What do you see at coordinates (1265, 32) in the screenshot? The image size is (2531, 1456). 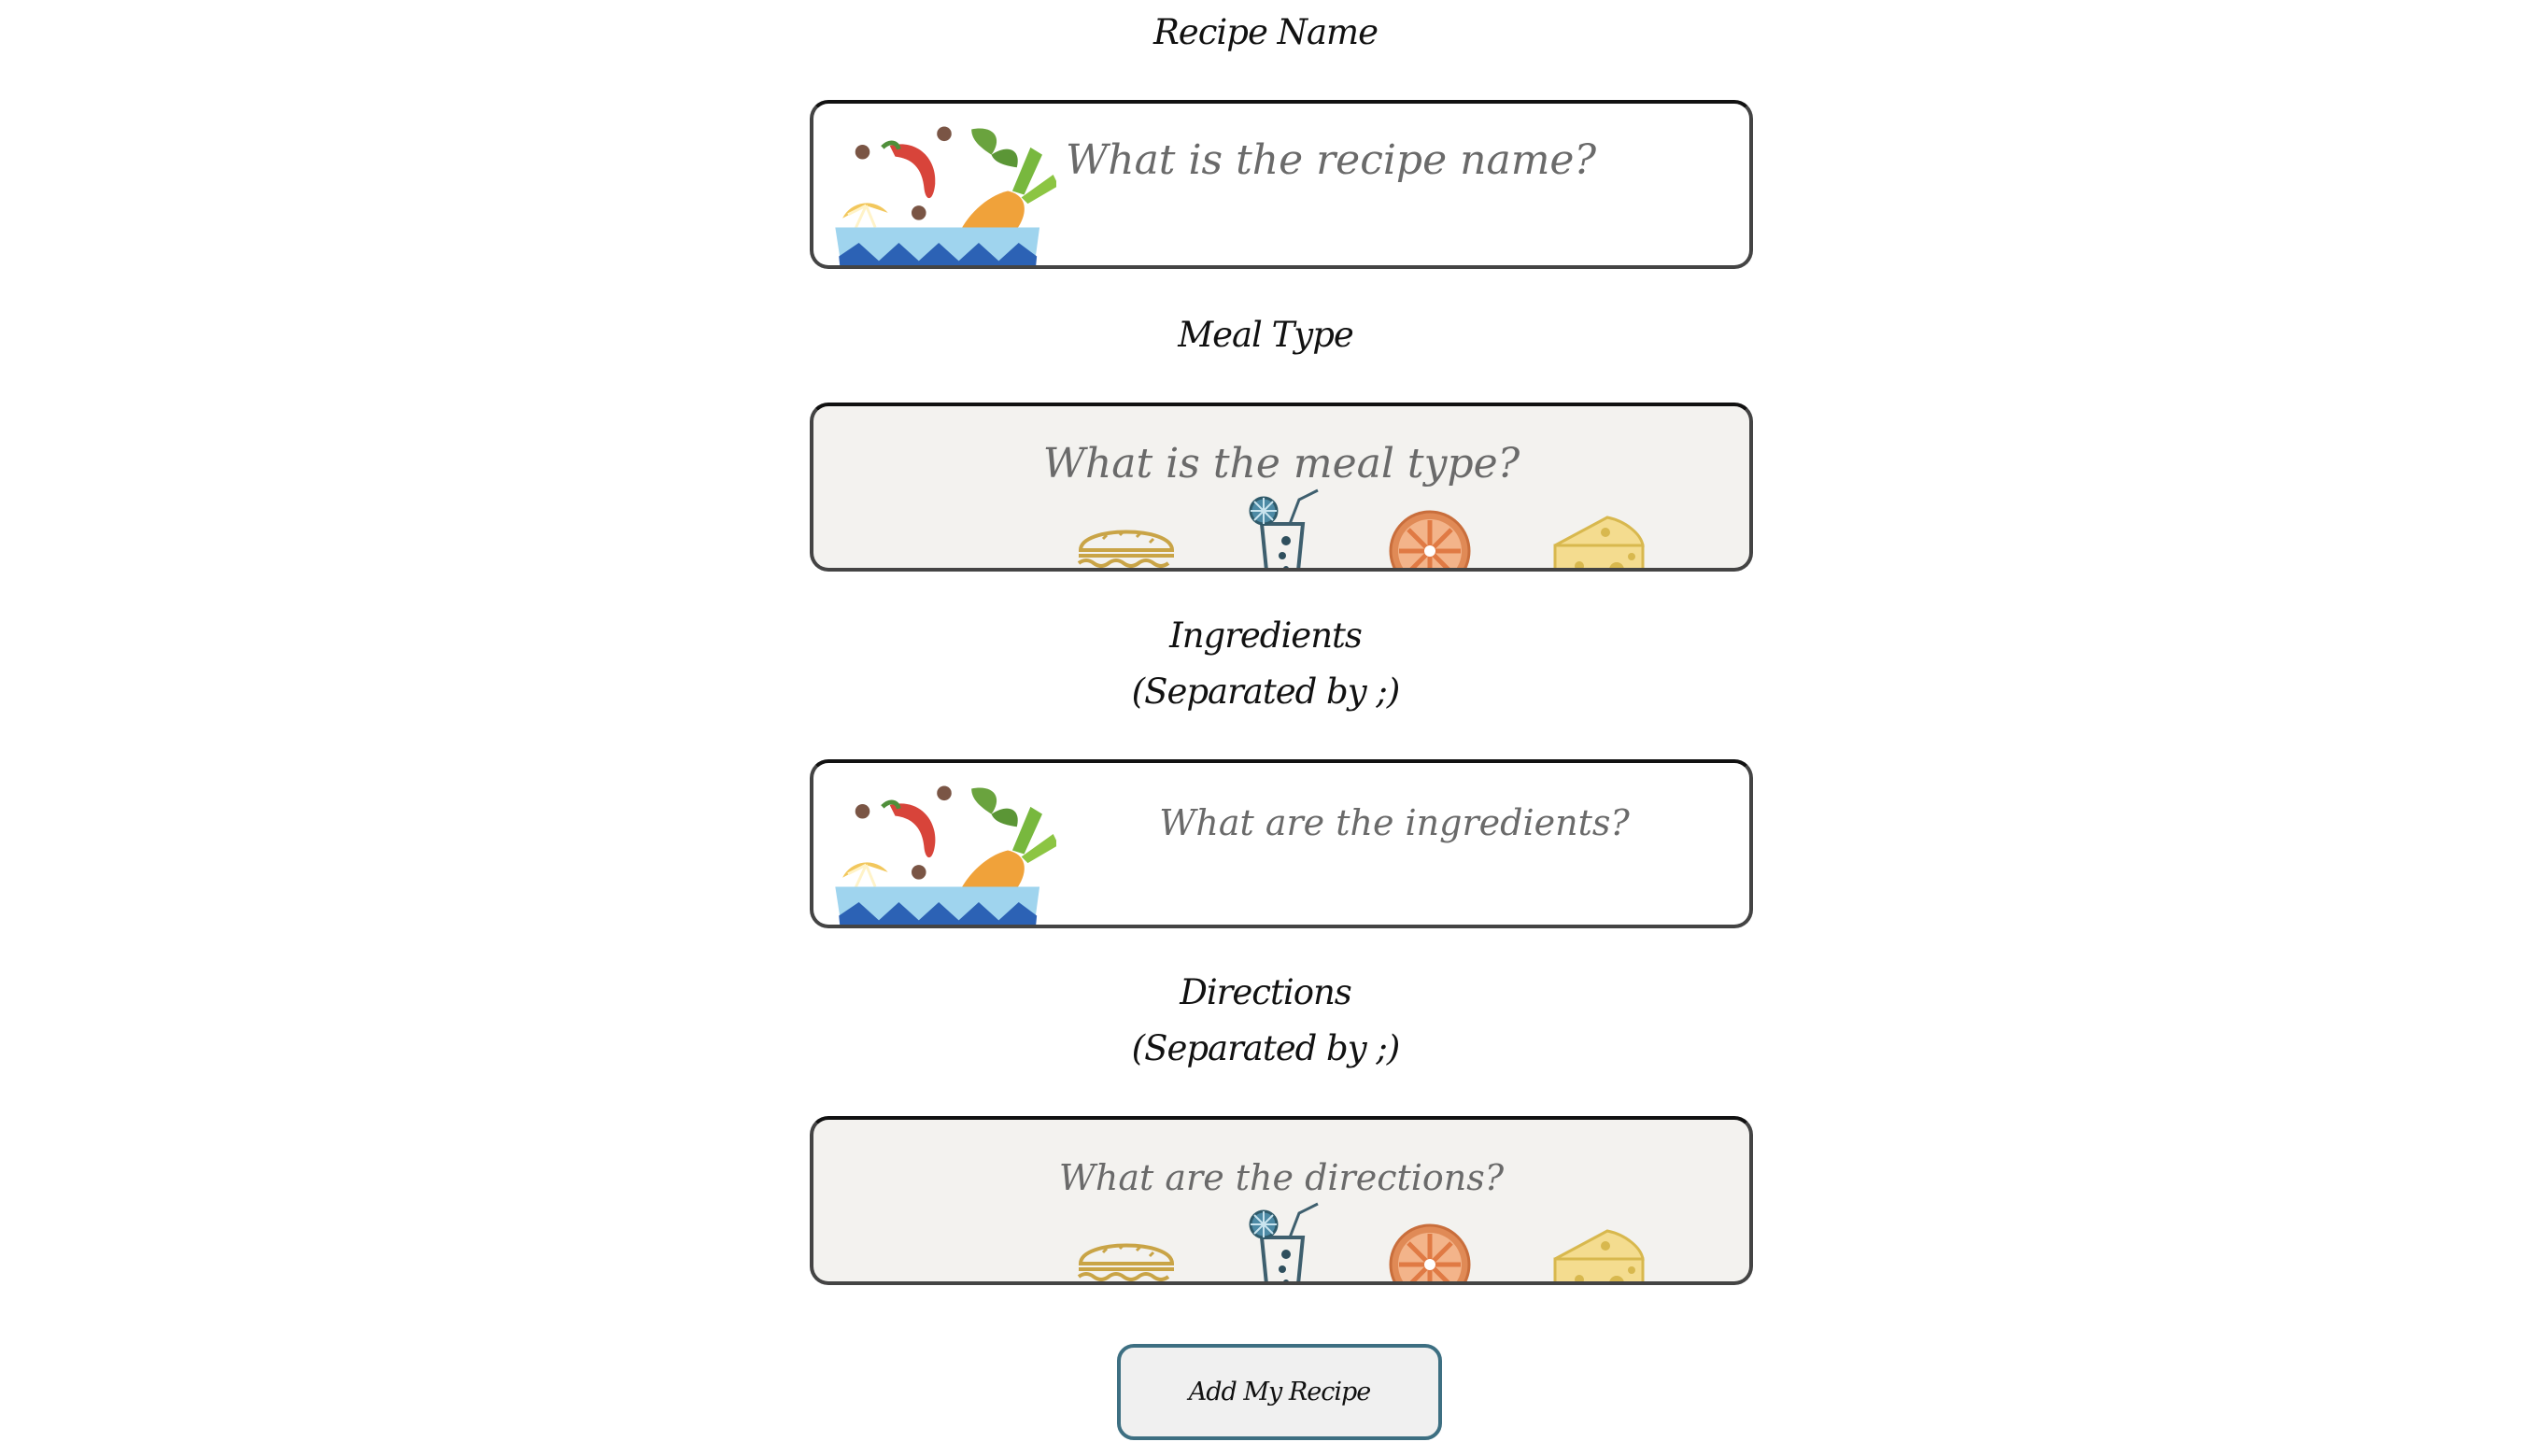 I see `recipe-name-label: Recipe Name` at bounding box center [1265, 32].